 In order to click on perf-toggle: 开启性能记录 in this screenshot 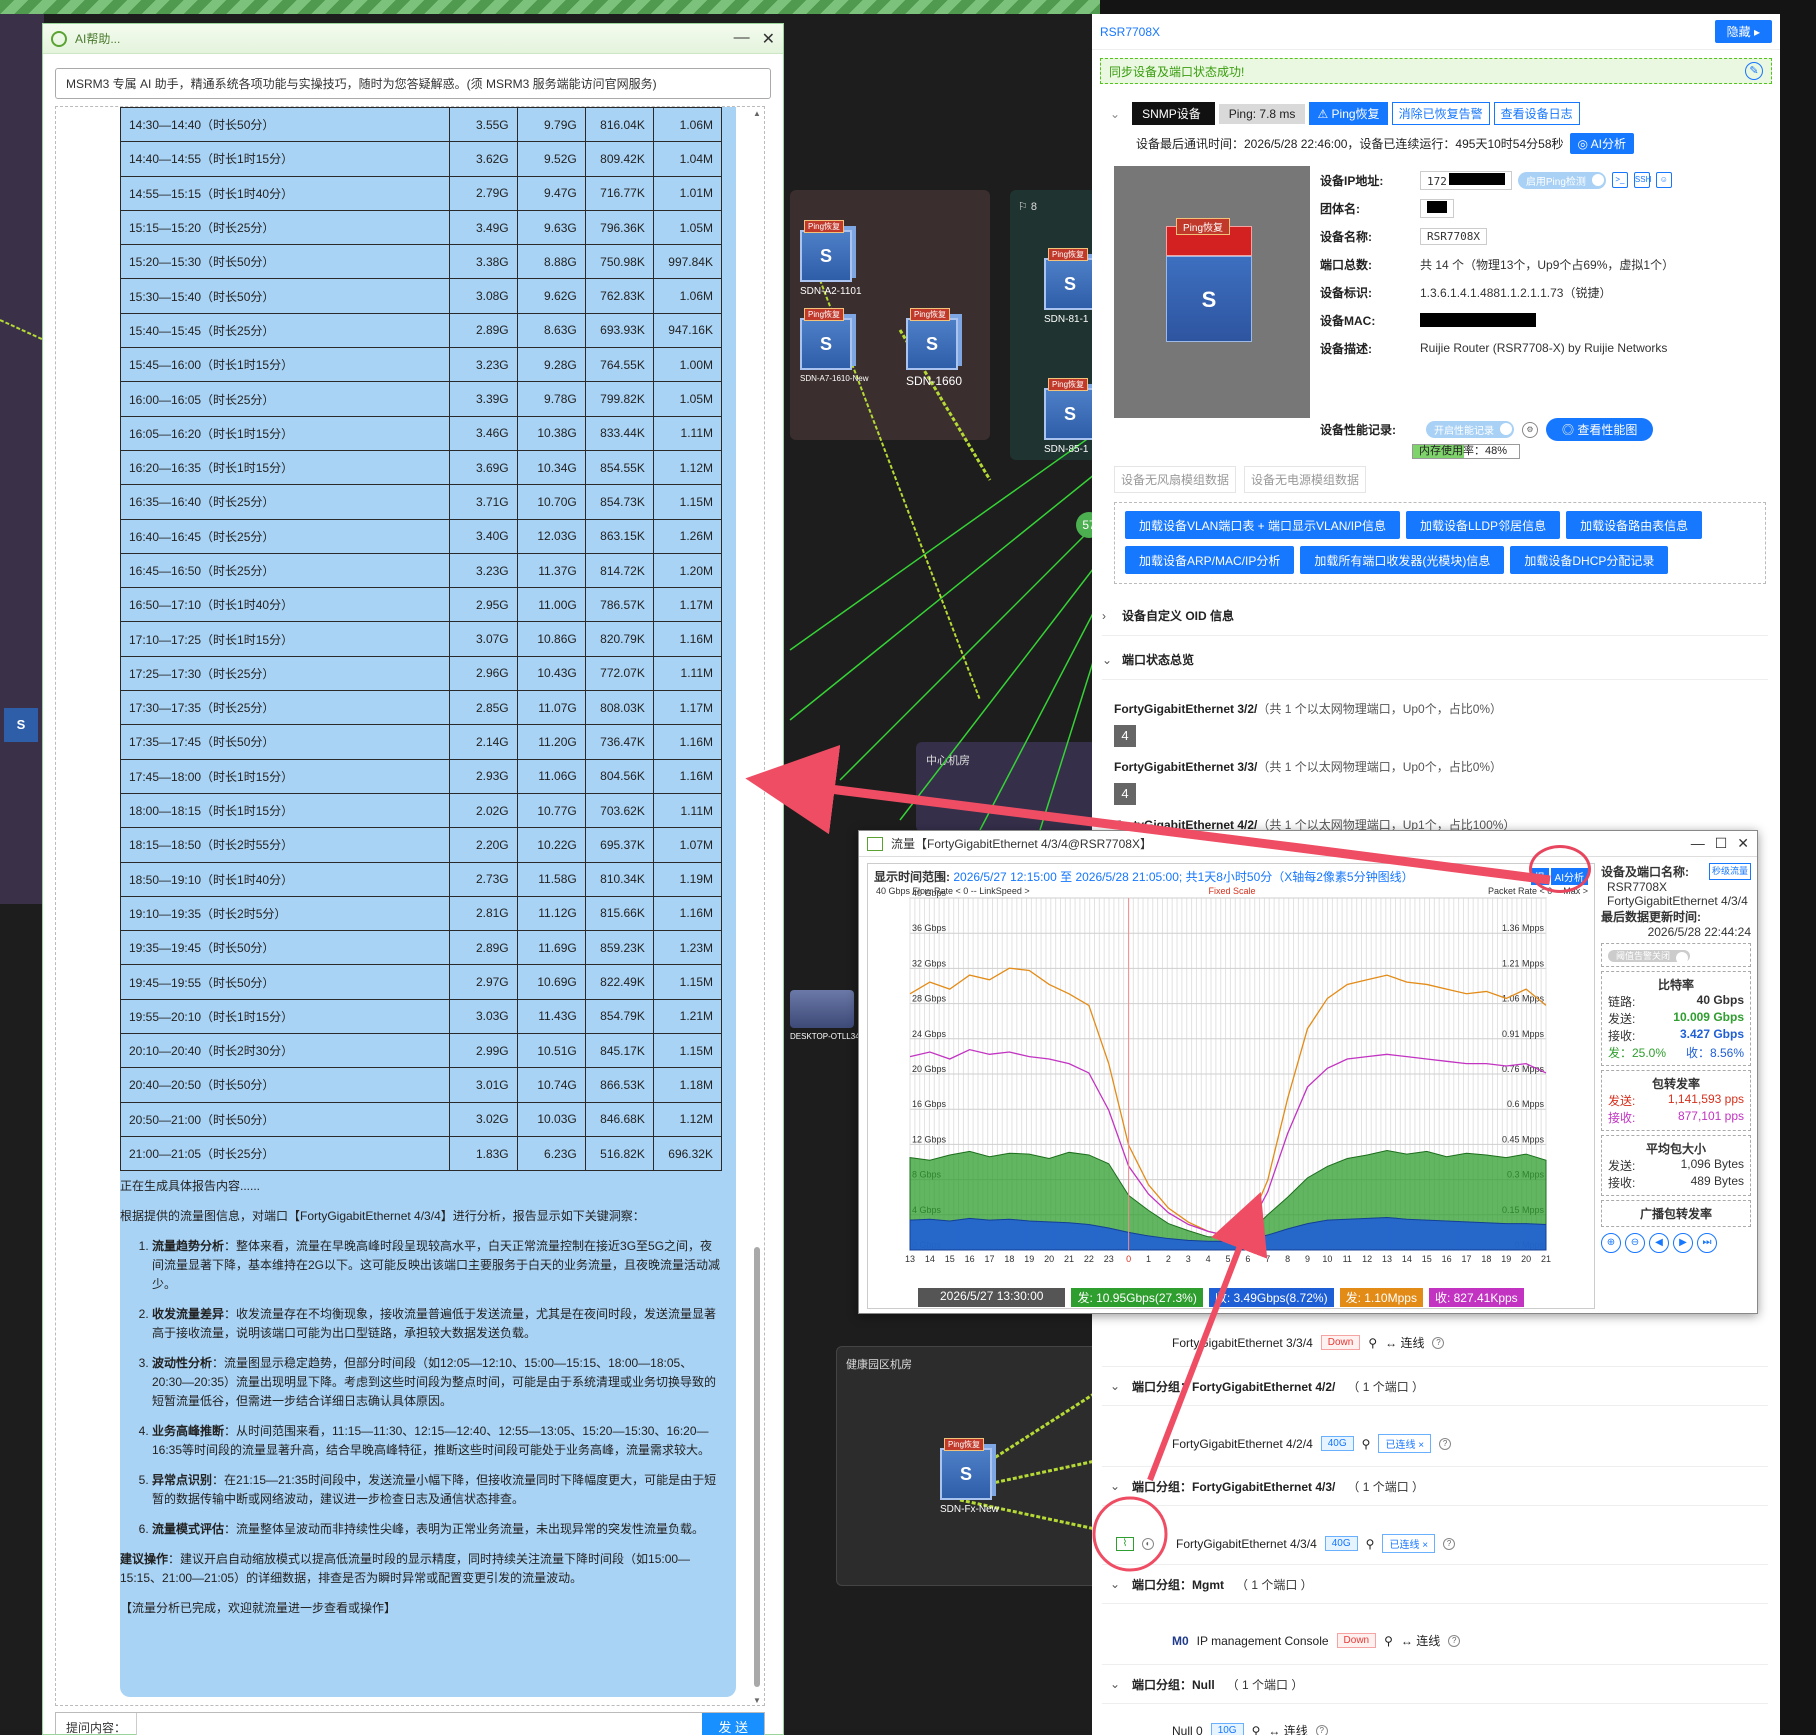, I will do `click(1470, 429)`.